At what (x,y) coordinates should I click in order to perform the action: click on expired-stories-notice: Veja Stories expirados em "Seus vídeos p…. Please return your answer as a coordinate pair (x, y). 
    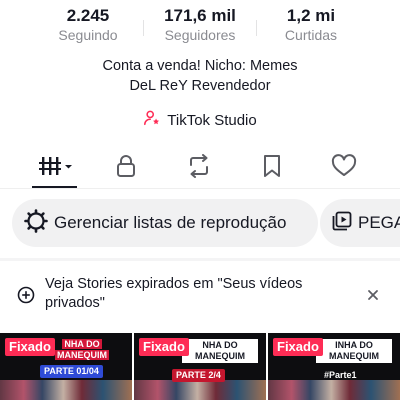
    Looking at the image, I should click on (200, 296).